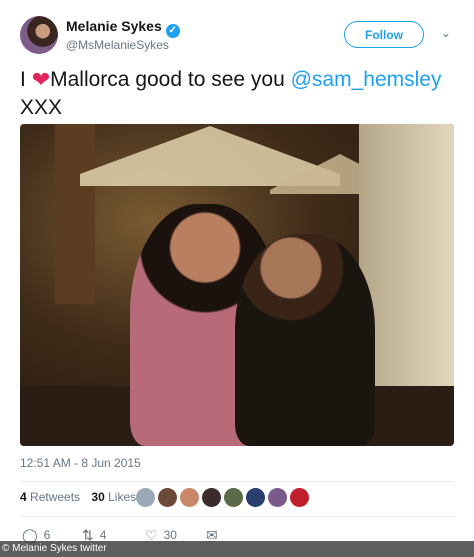  I want to click on tweet-header: Melanie Sykes ✓ @MsMelanieSykes Follow ⌄, so click(240, 36).